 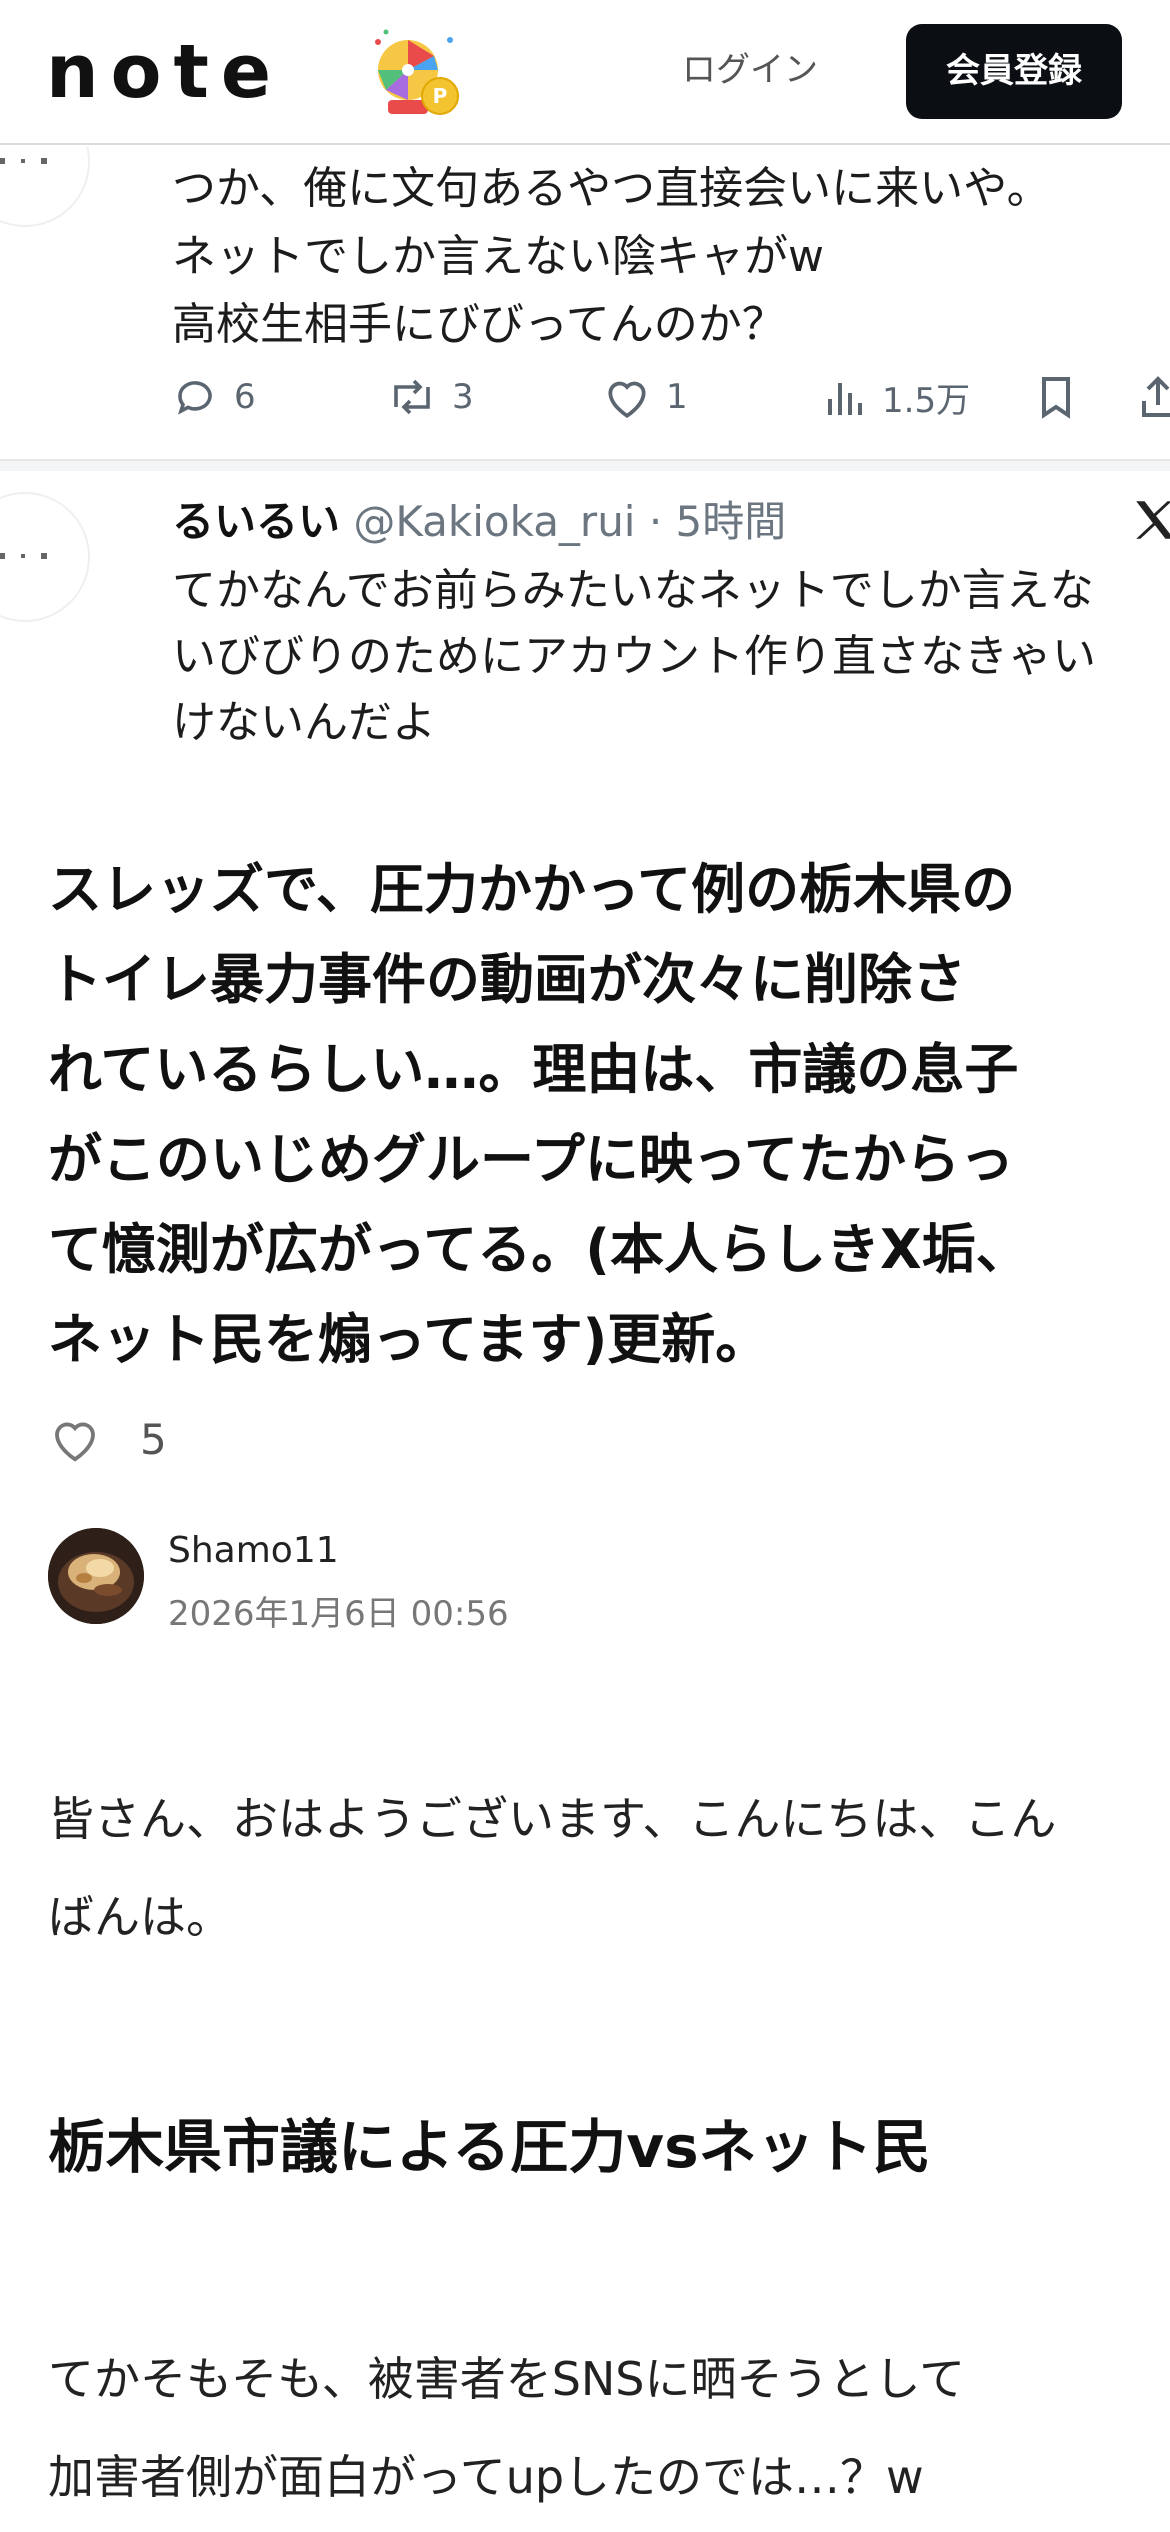 What do you see at coordinates (507, 2379) in the screenshot?
I see `paragraph-line: てかそもそも、被害者をSNSに晒そうとして` at bounding box center [507, 2379].